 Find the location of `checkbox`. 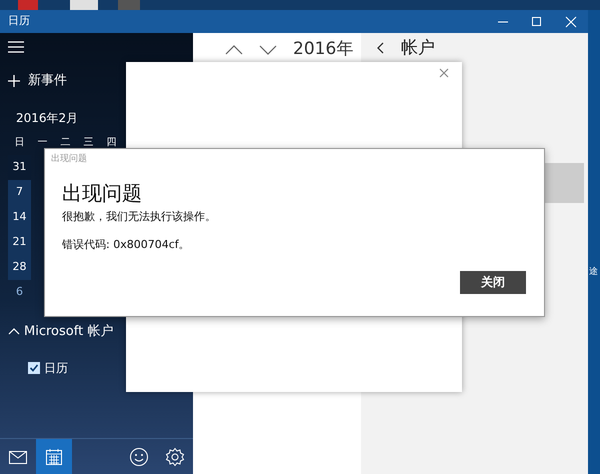

checkbox is located at coordinates (34, 368).